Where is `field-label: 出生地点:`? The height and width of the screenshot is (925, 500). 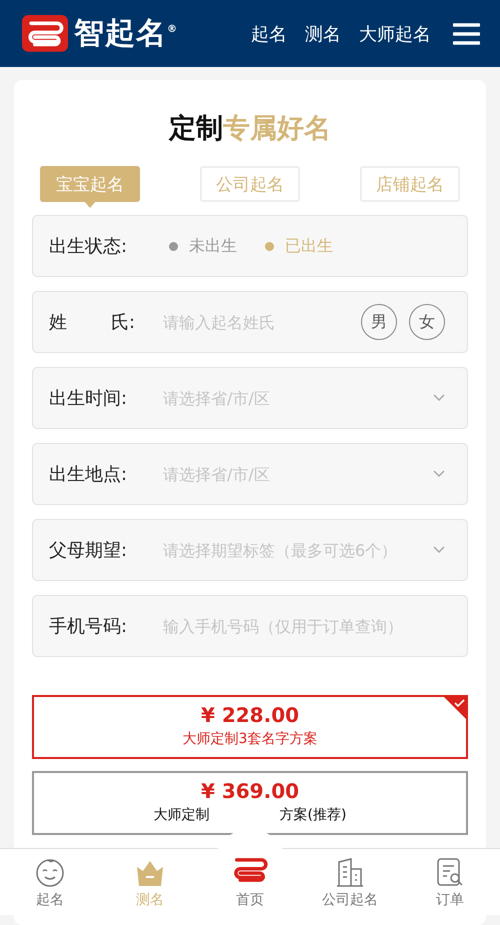
field-label: 出生地点: is located at coordinates (88, 474).